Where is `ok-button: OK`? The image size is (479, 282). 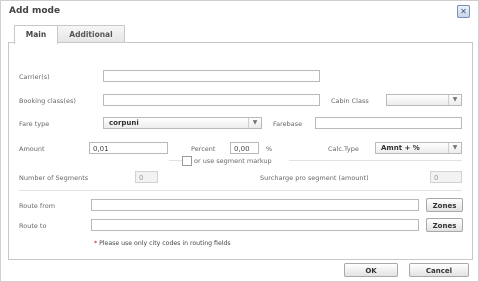 ok-button: OK is located at coordinates (371, 270).